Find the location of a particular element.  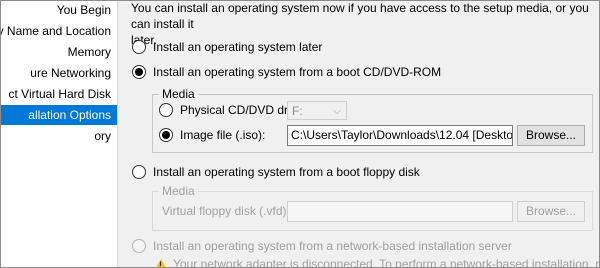

sidebar-item-label: ct Virtual Hard Disk is located at coordinates (59, 94).